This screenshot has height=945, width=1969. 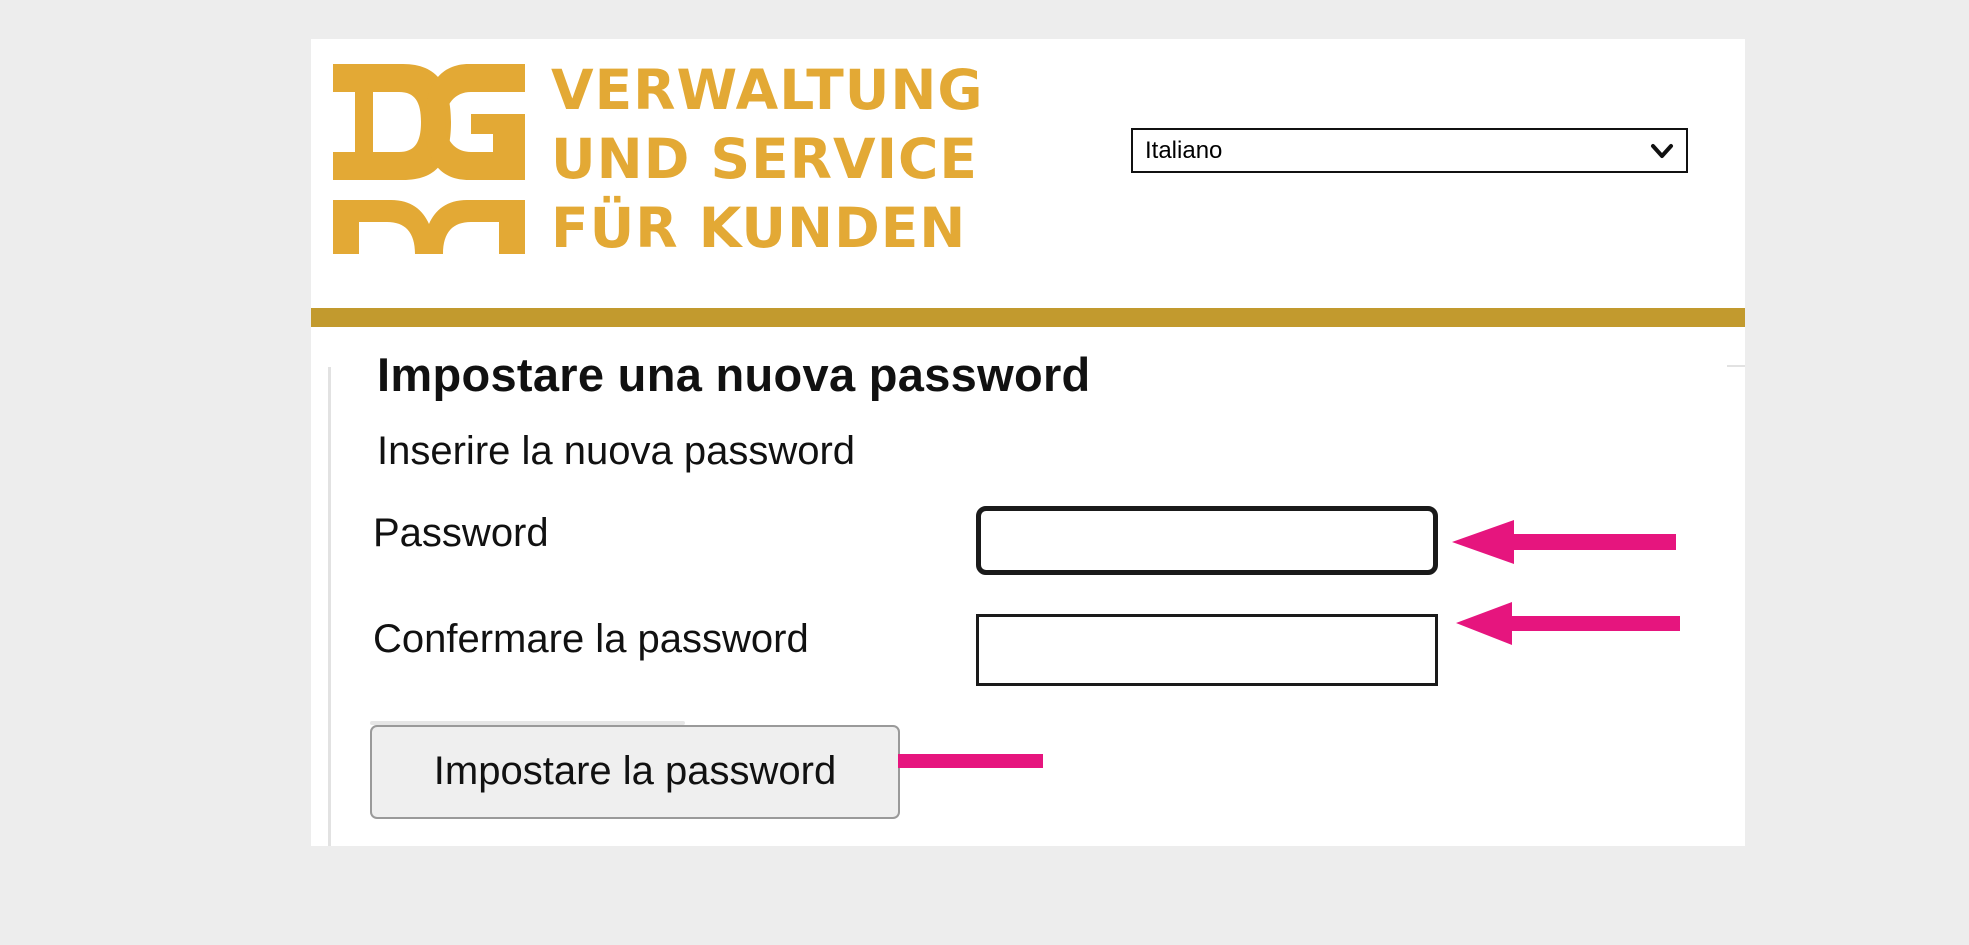 What do you see at coordinates (1207, 540) in the screenshot?
I see `password-field` at bounding box center [1207, 540].